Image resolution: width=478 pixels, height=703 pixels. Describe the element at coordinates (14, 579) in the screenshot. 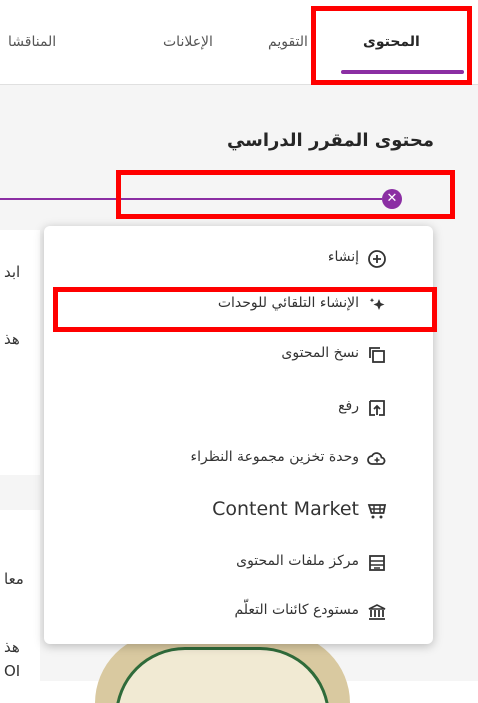

I see `card-title-fragment: معا` at that location.